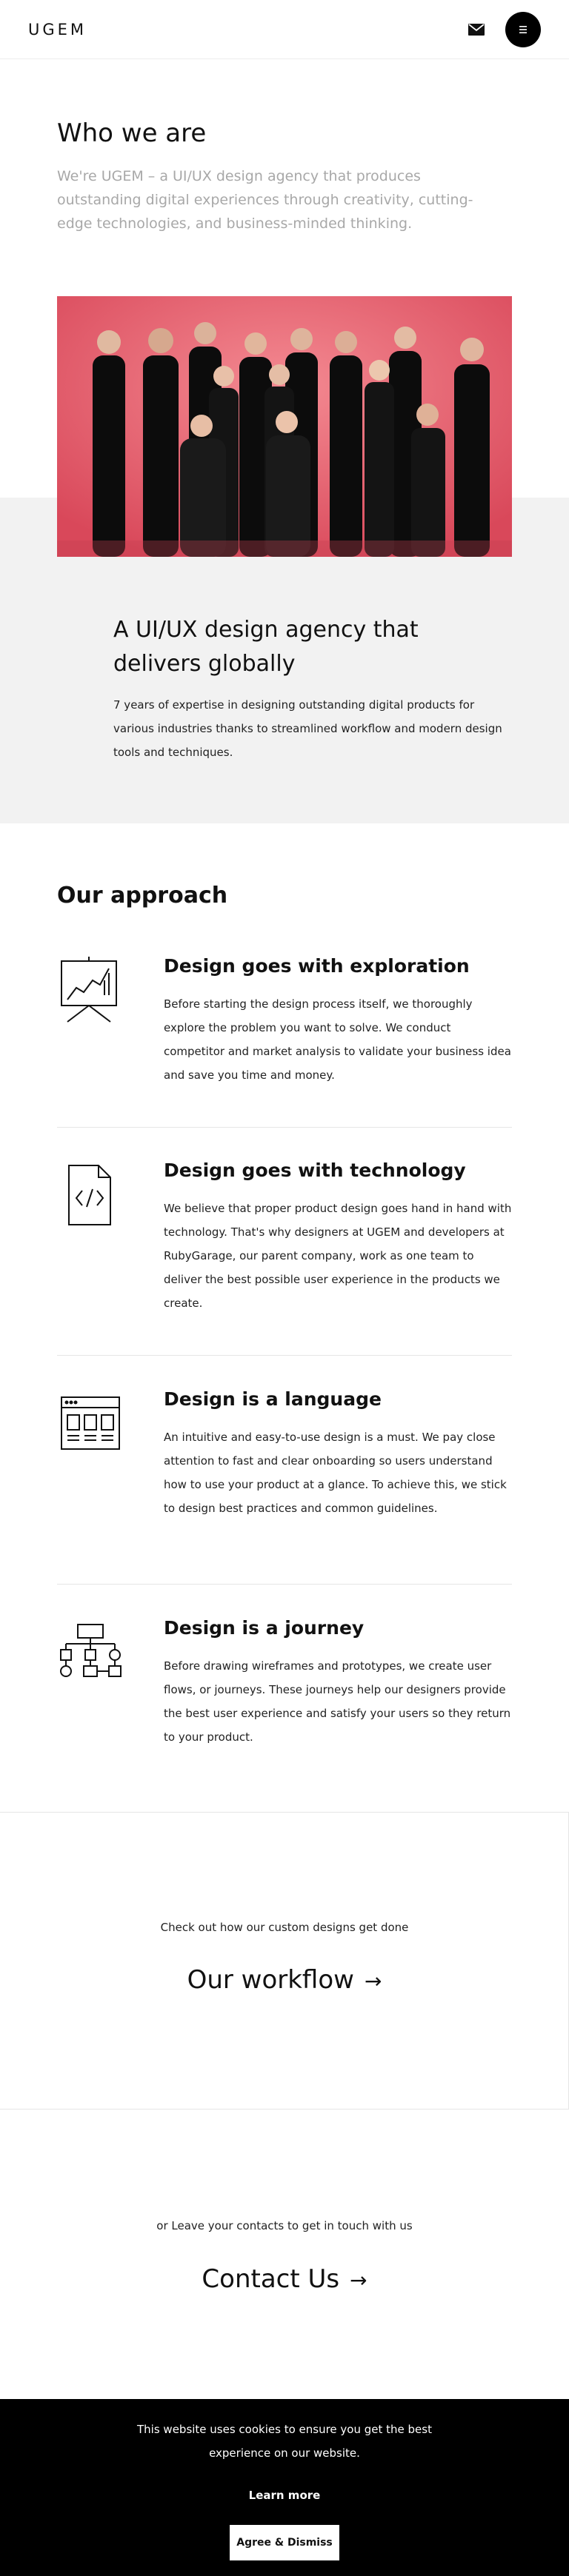 This screenshot has width=569, height=2576. I want to click on approach-title: Our approach, so click(142, 896).